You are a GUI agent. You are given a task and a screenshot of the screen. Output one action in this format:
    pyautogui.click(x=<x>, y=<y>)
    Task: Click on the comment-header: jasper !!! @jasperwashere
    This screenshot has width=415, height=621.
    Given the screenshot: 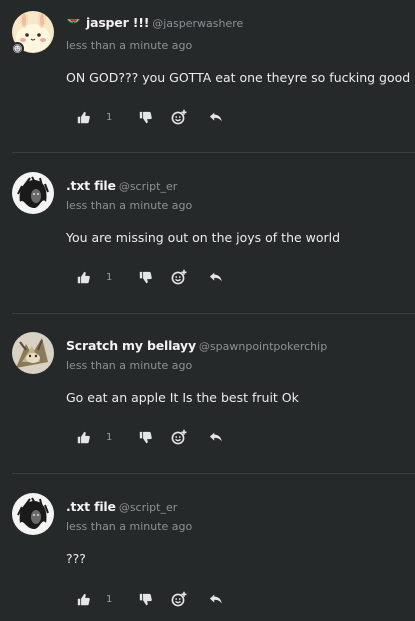 What is the action you would take?
    pyautogui.click(x=154, y=22)
    